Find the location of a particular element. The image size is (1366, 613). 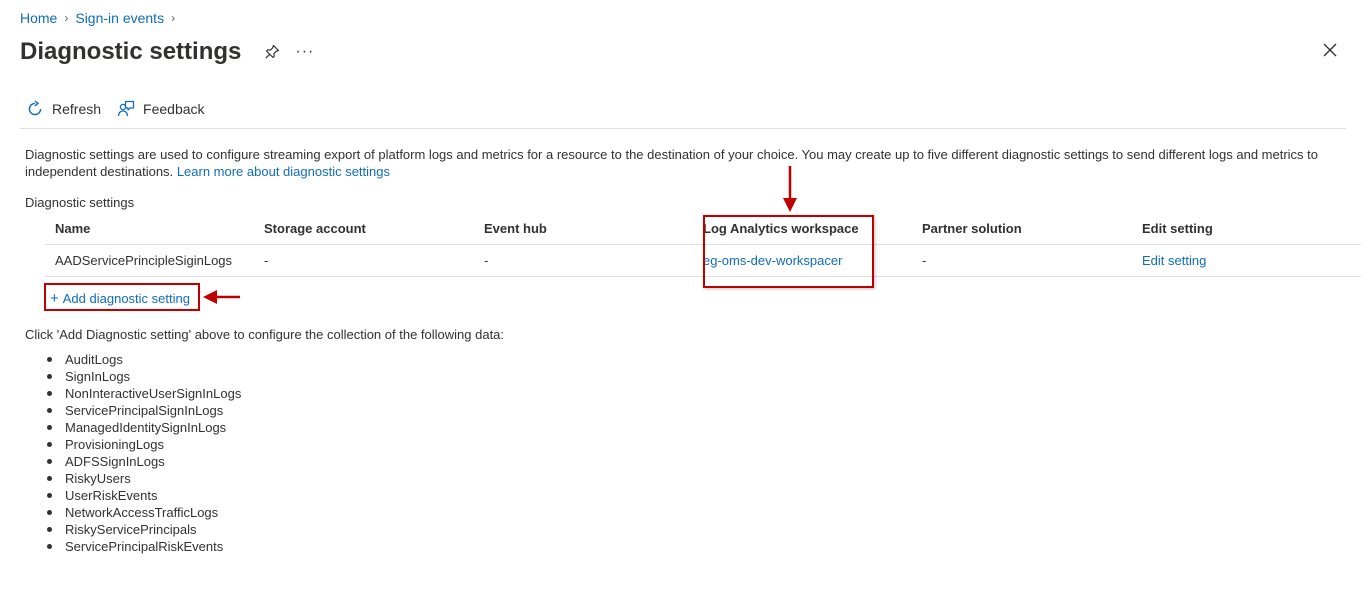

list-item: UserRiskEvents is located at coordinates (144, 495).